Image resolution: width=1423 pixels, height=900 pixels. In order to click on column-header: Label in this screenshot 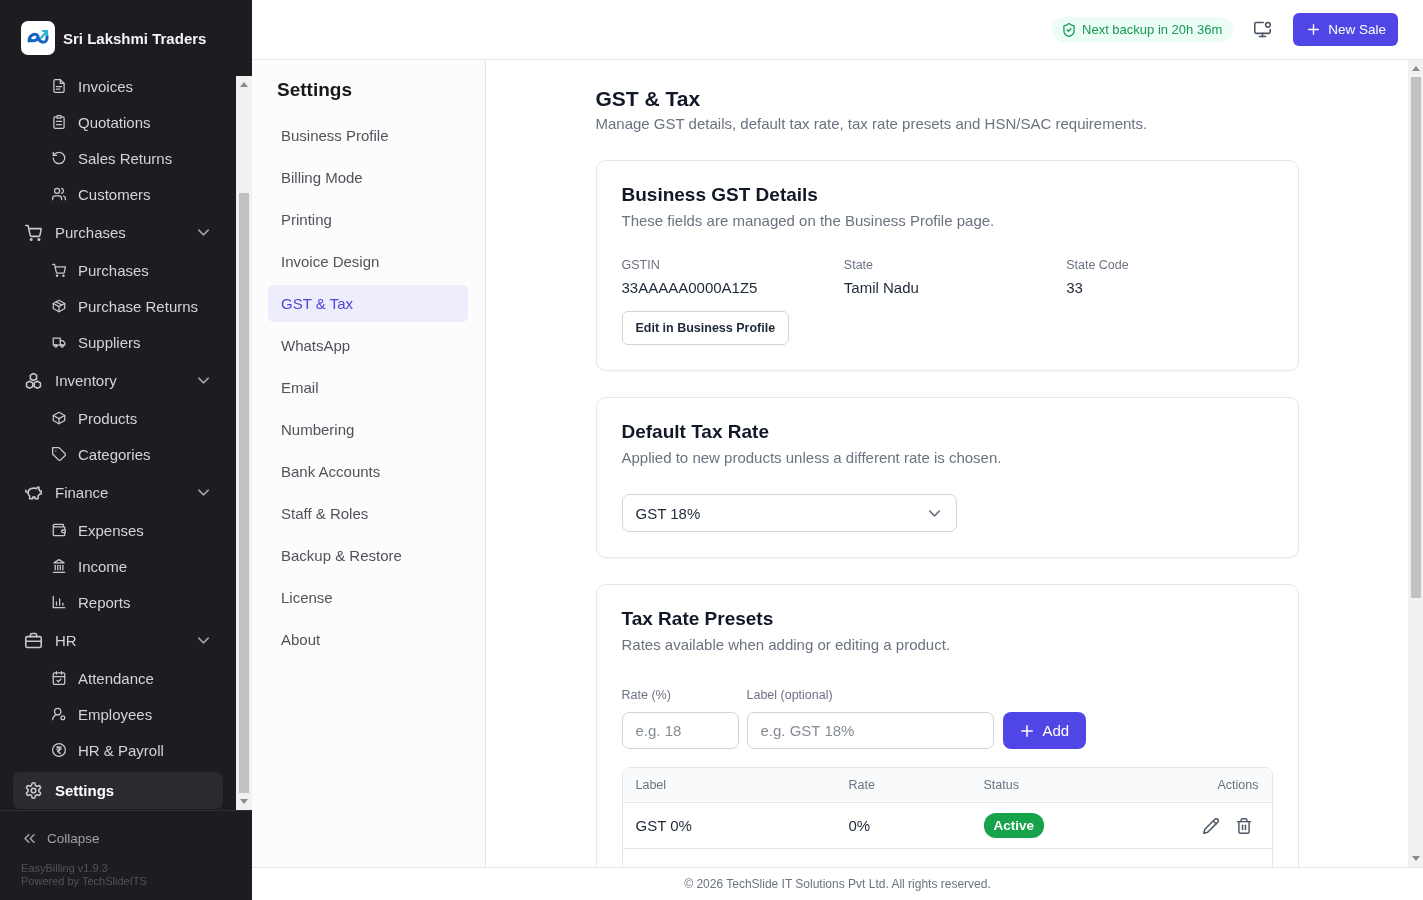, I will do `click(651, 785)`.